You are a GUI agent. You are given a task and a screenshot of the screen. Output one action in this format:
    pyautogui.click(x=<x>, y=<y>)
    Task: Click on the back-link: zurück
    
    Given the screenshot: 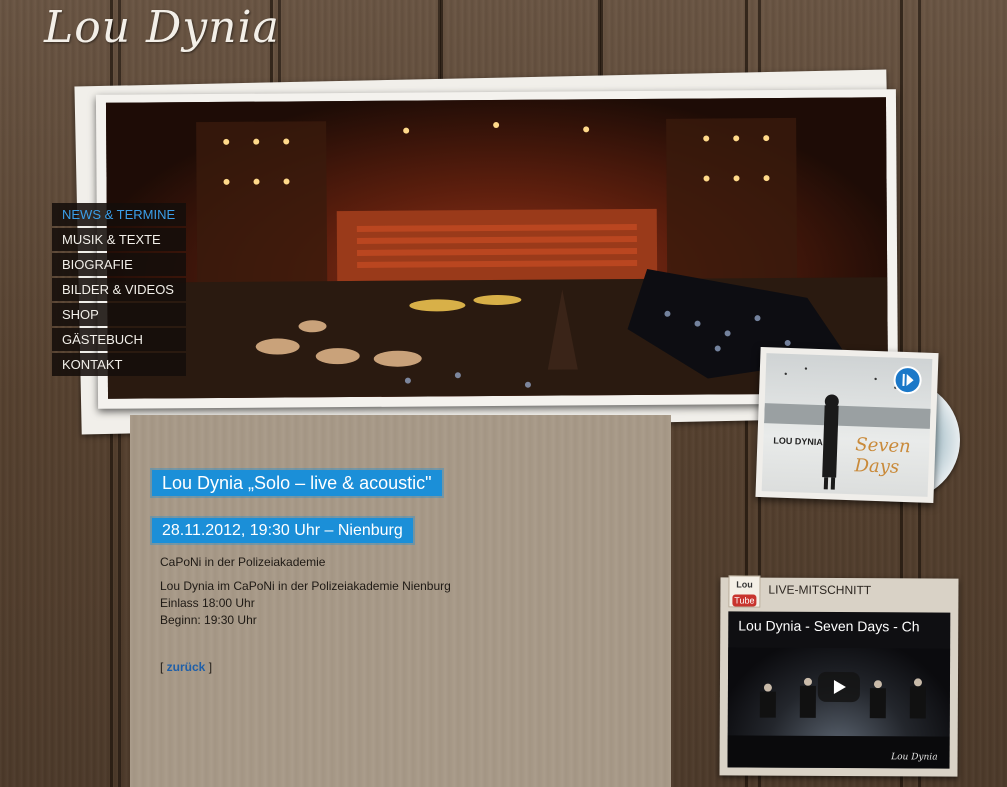 What is the action you would take?
    pyautogui.click(x=186, y=667)
    